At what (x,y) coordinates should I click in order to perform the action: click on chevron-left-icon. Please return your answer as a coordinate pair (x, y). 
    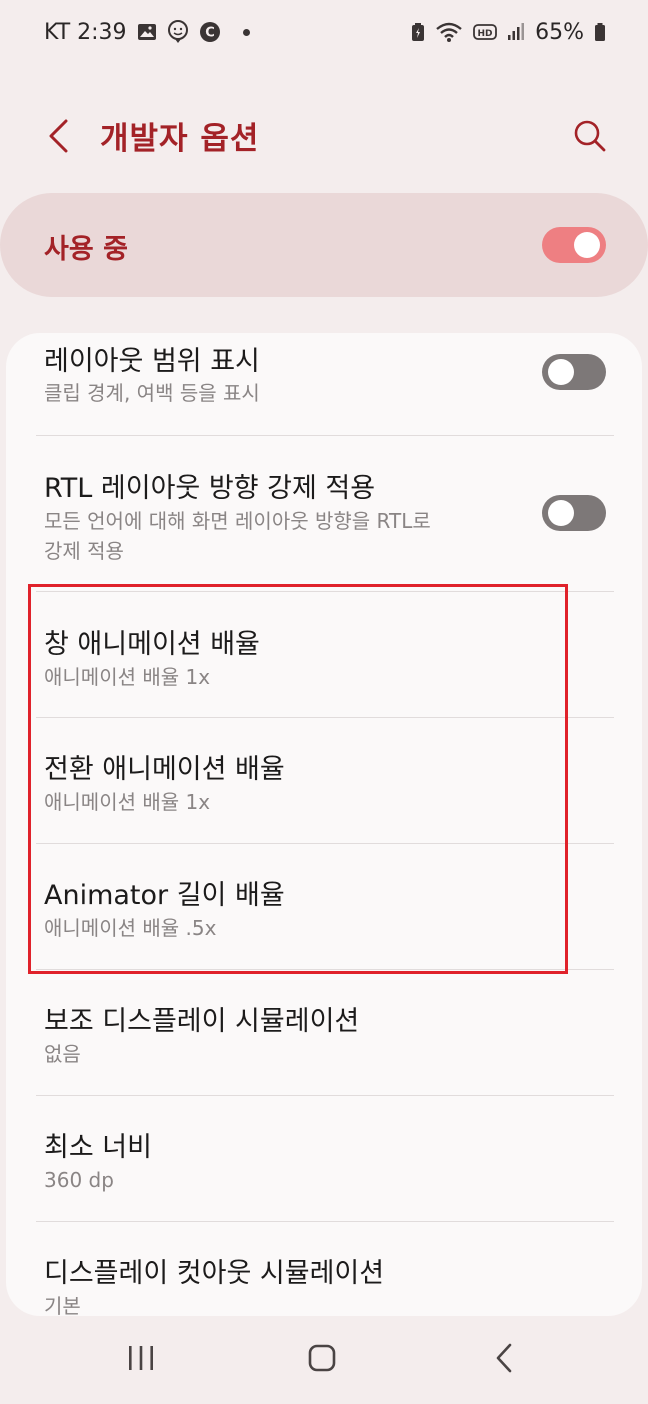
    Looking at the image, I should click on (58, 136).